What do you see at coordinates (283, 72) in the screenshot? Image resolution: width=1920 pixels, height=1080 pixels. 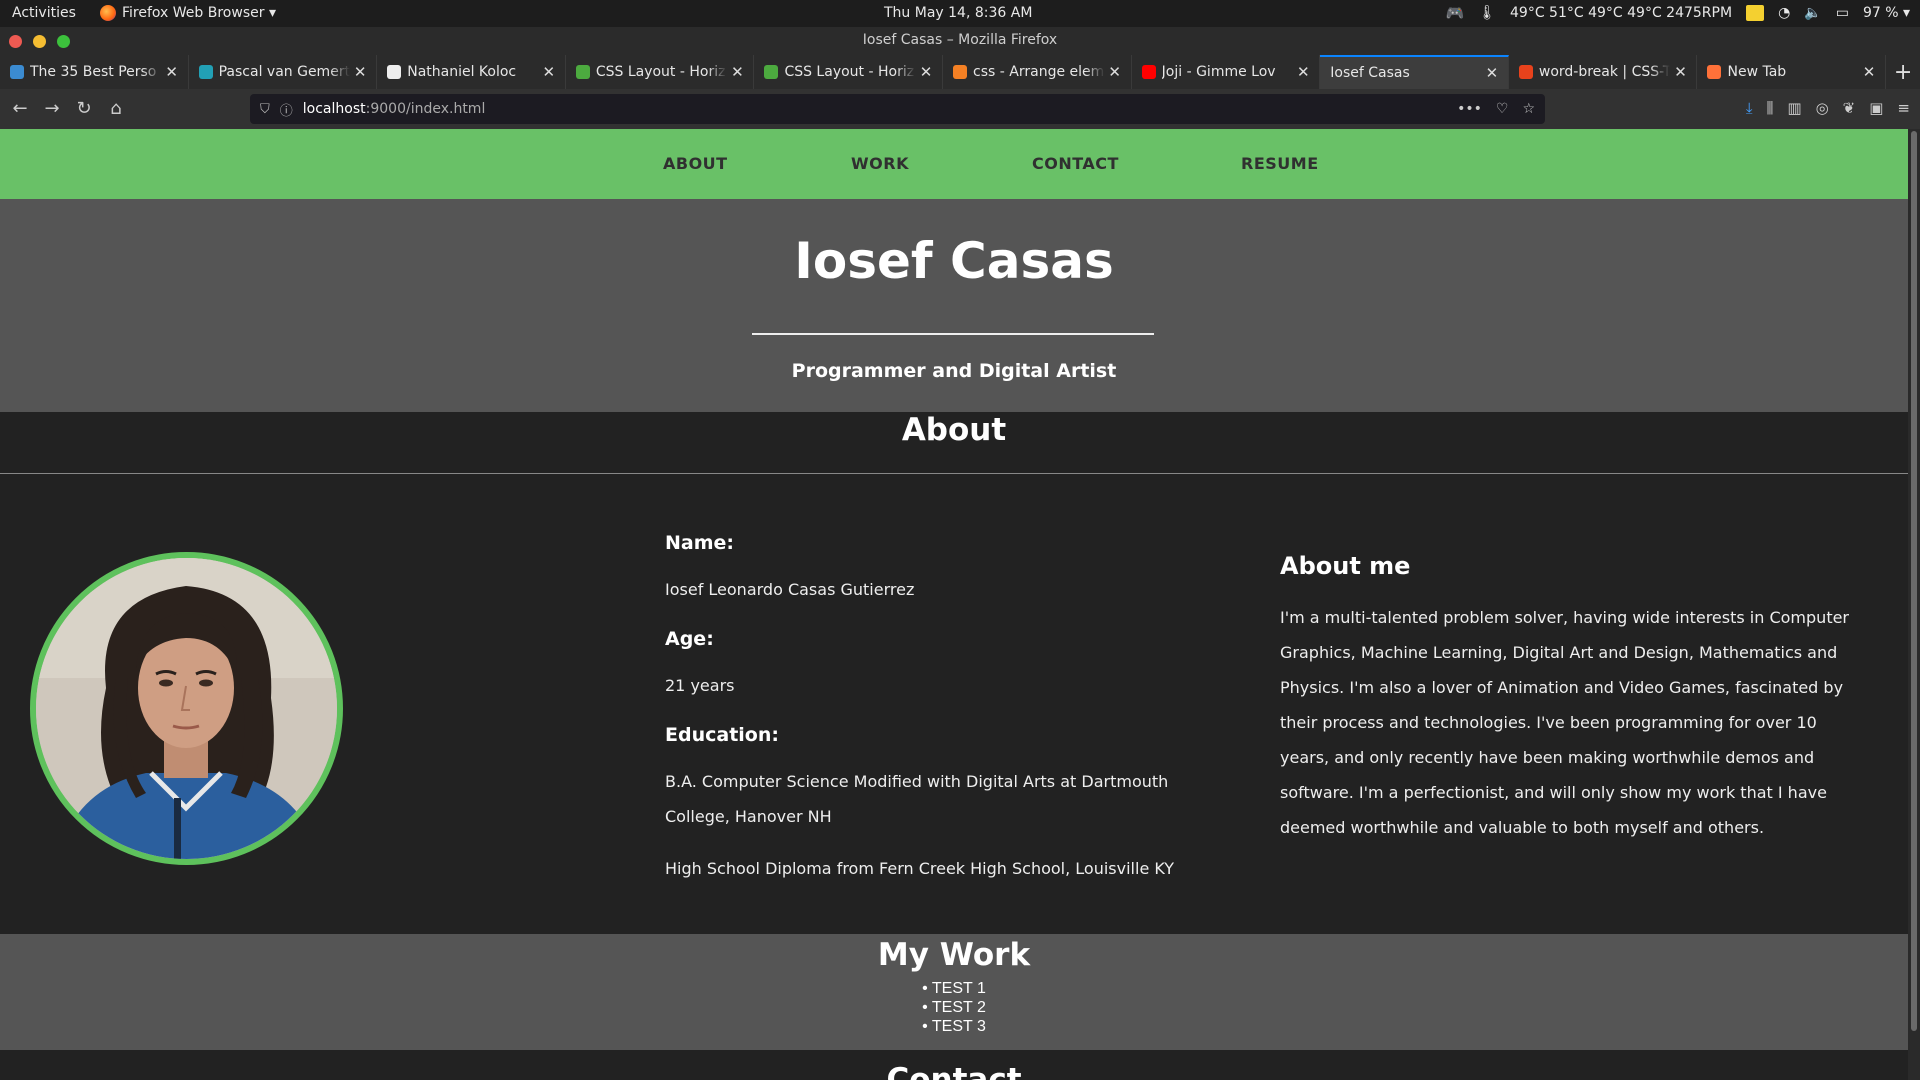 I see `browser-tab: Pascal van Gemert ✕` at bounding box center [283, 72].